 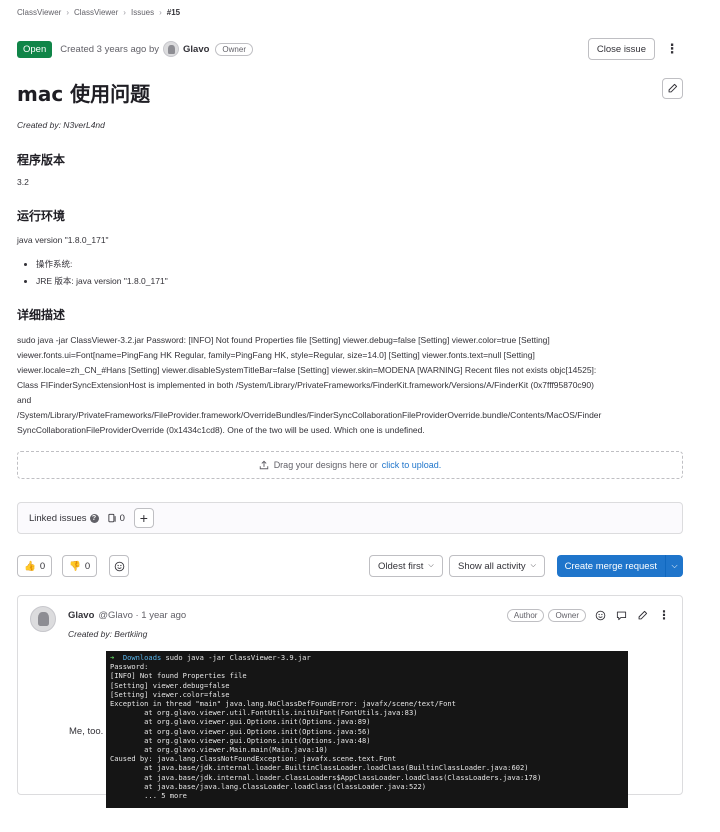 I want to click on filter-label: Show all activity, so click(x=492, y=566).